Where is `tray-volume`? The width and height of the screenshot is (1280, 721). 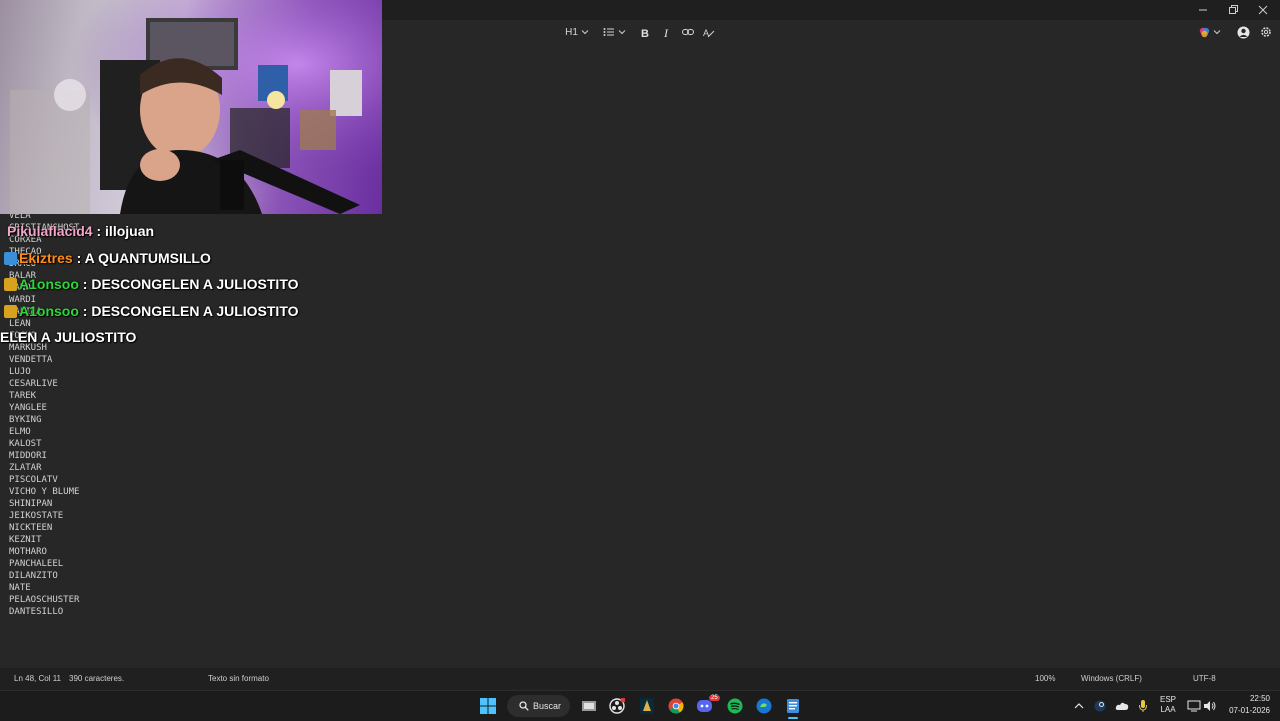 tray-volume is located at coordinates (1210, 706).